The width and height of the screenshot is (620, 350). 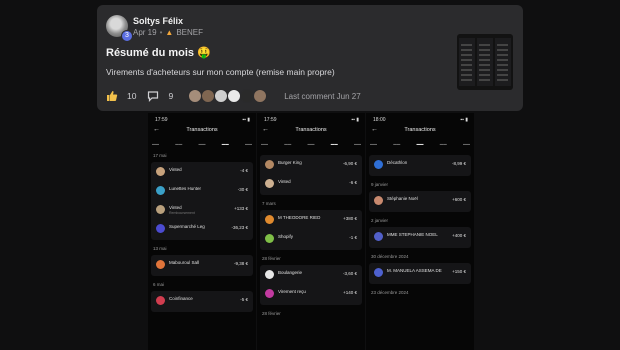 What do you see at coordinates (202, 301) in the screenshot?
I see `transaction-row: Coinfinance -5 €` at bounding box center [202, 301].